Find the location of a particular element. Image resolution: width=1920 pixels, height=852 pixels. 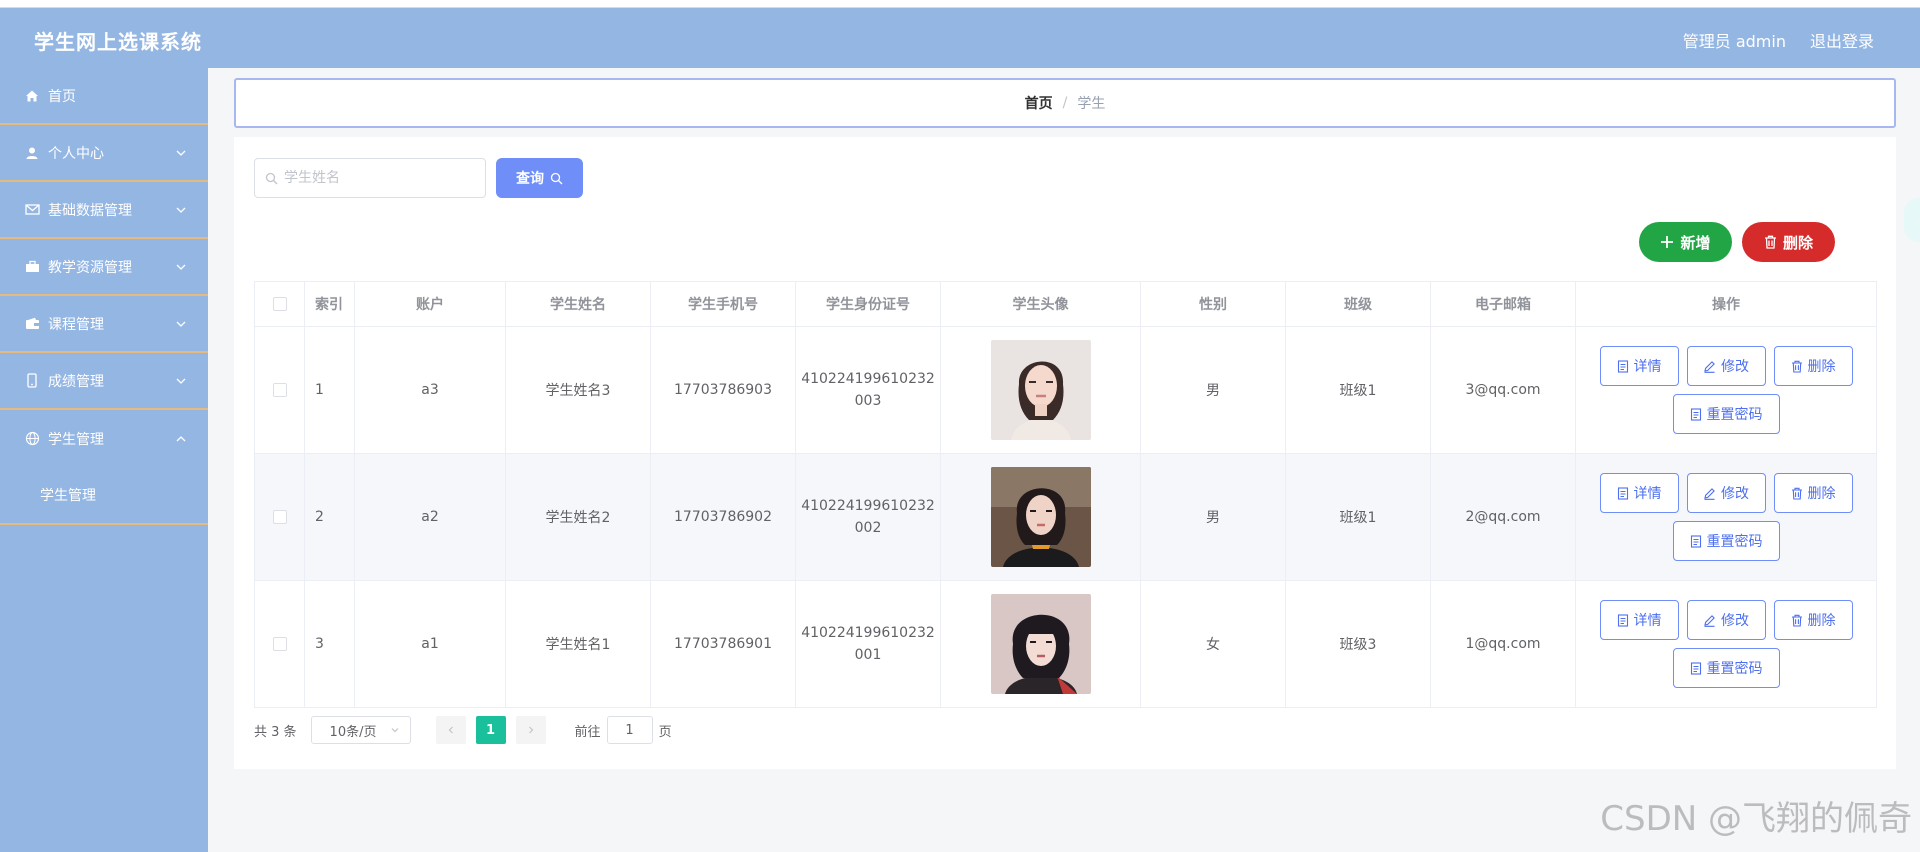

breadcrumb-home: 首页 is located at coordinates (1039, 103).